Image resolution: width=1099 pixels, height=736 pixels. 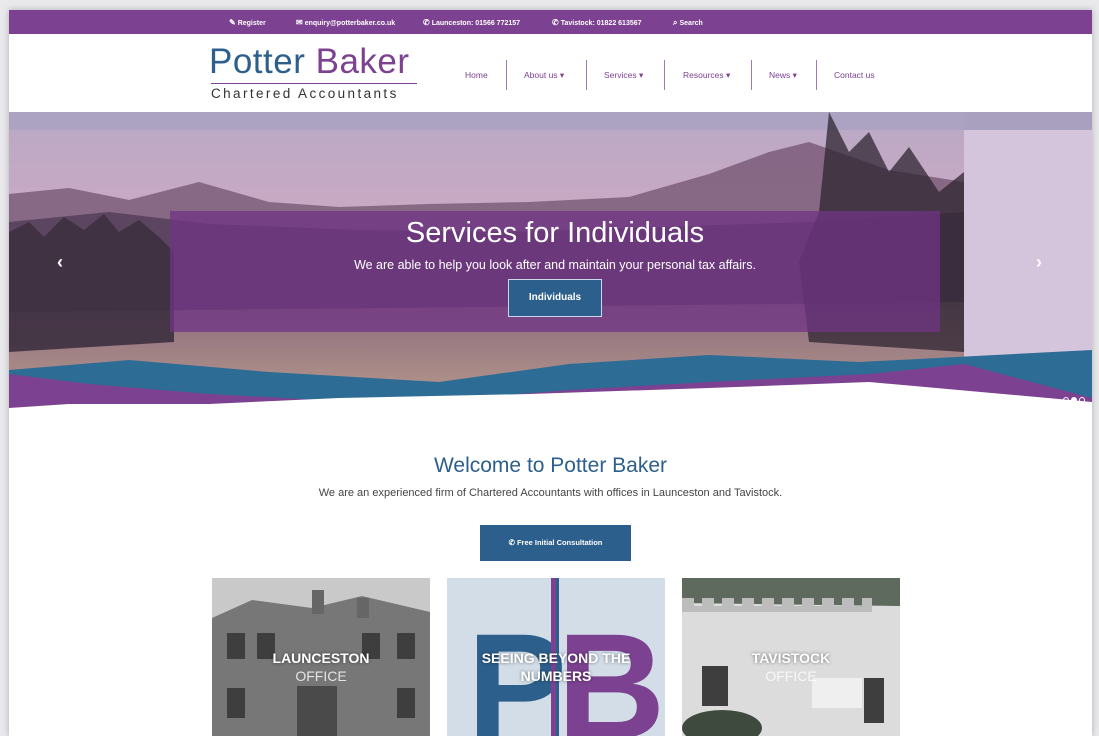 What do you see at coordinates (1039, 262) in the screenshot?
I see `slider-next-arrow: ›` at bounding box center [1039, 262].